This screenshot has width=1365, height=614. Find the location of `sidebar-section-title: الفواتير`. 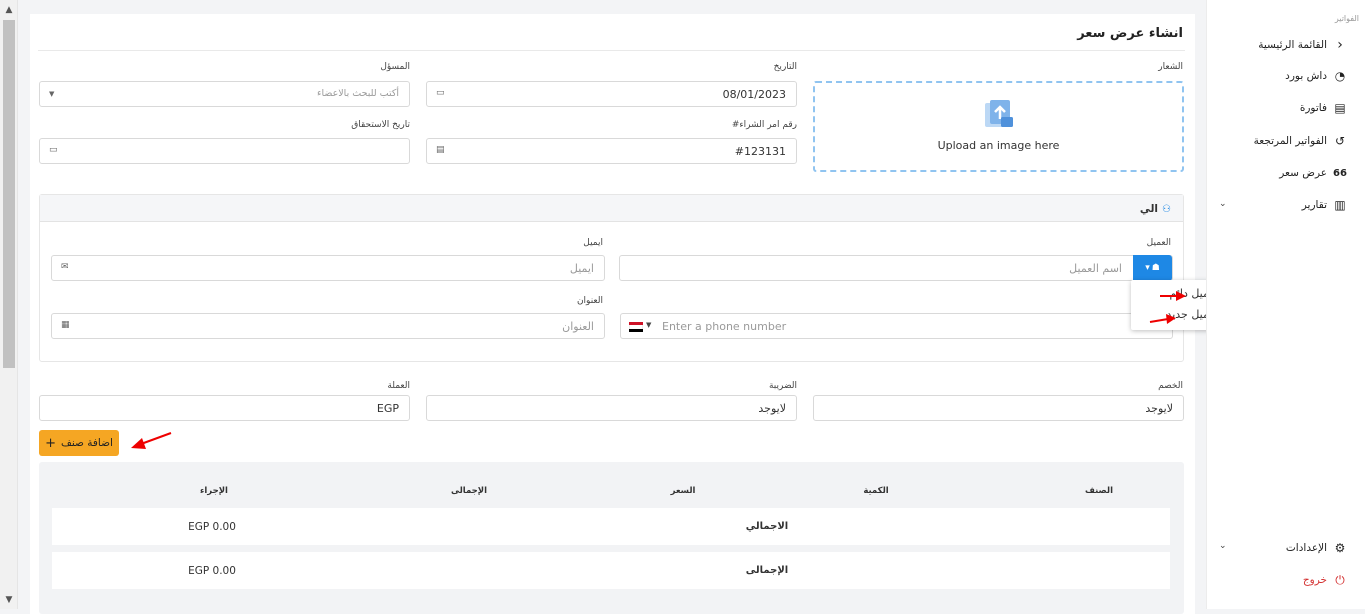

sidebar-section-title: الفواتير is located at coordinates (1346, 18).